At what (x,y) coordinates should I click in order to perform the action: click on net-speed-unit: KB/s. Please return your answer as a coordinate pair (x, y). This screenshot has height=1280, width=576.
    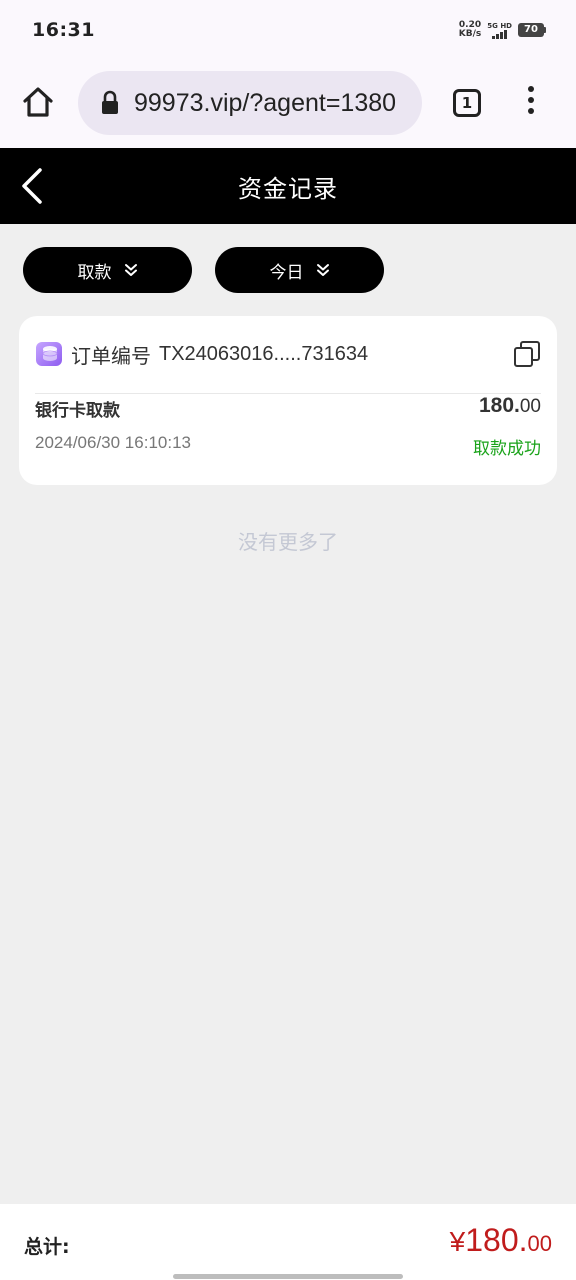
    Looking at the image, I should click on (470, 34).